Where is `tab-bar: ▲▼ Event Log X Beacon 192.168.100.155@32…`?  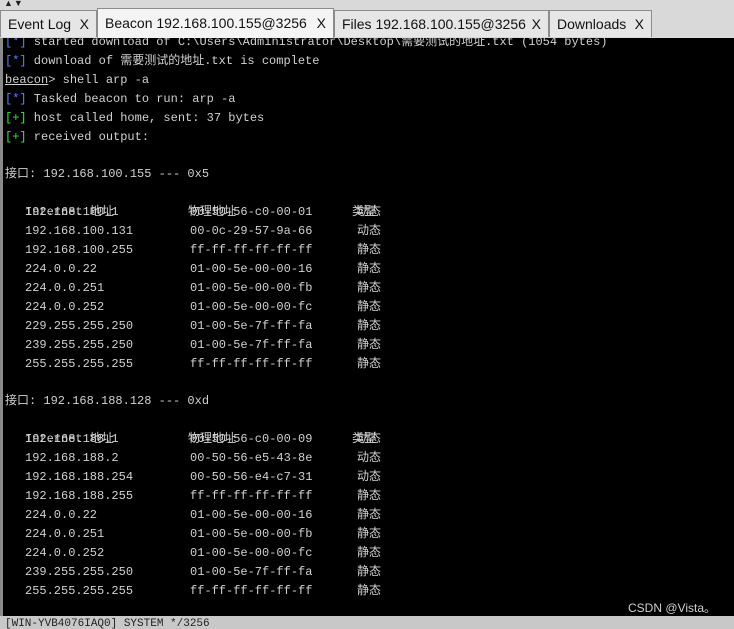 tab-bar: ▲▼ Event Log X Beacon 192.168.100.155@32… is located at coordinates (367, 19).